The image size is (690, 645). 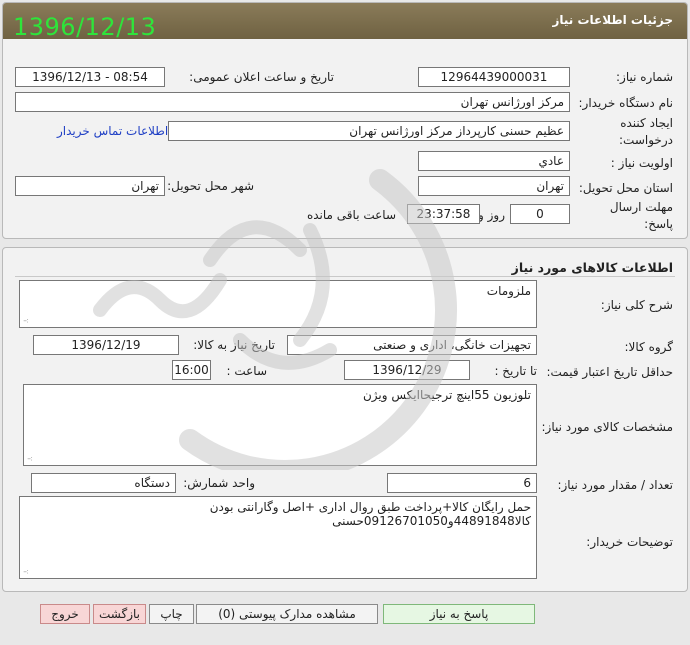 What do you see at coordinates (85, 27) in the screenshot?
I see `stamp-date: 1396/12/13` at bounding box center [85, 27].